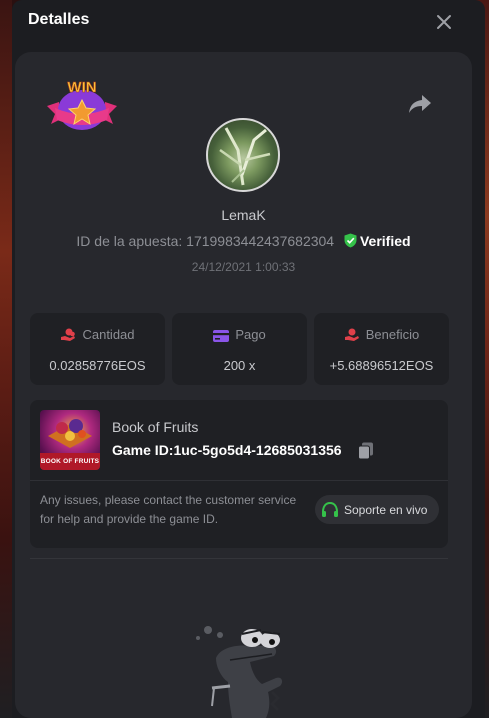 This screenshot has height=718, width=489. I want to click on win-badge-icon: WIN, so click(82, 104).